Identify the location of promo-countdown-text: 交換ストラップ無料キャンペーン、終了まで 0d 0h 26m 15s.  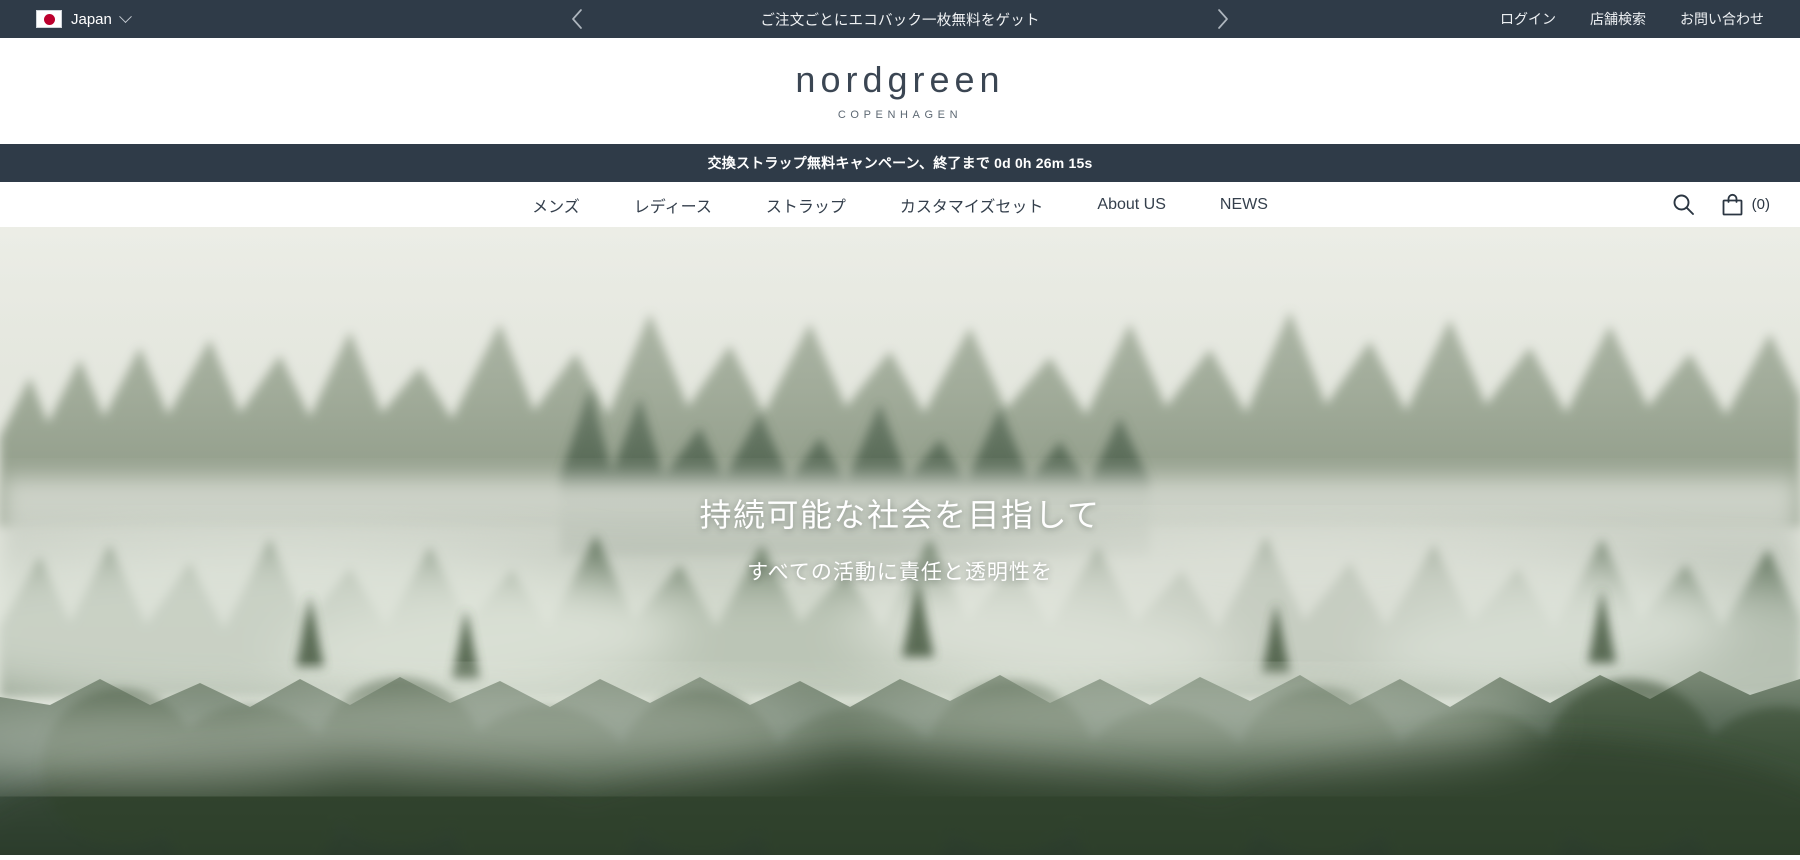
(900, 163).